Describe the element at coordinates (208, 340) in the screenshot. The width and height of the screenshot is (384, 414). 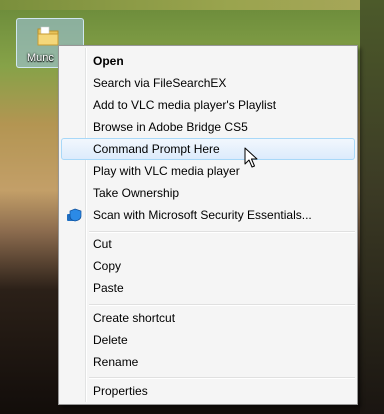
I see `menu-item-delete: Delete` at that location.